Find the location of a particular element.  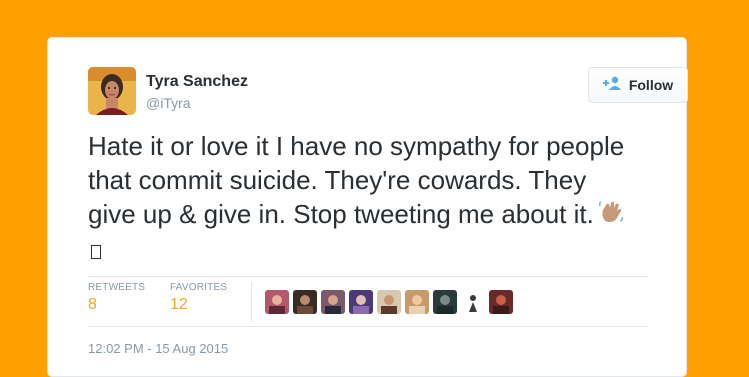

author-name: Tyra Sanchez is located at coordinates (197, 82).